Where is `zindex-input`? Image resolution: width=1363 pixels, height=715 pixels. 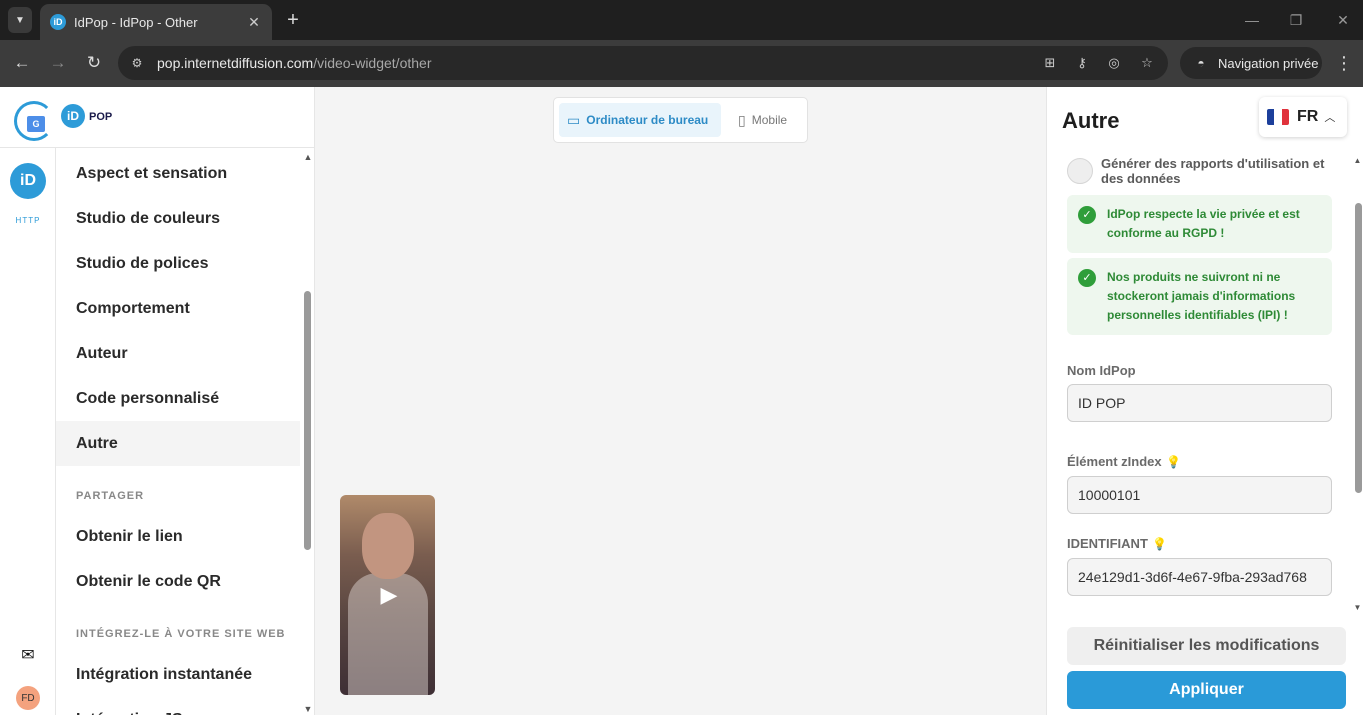
zindex-input is located at coordinates (1199, 495).